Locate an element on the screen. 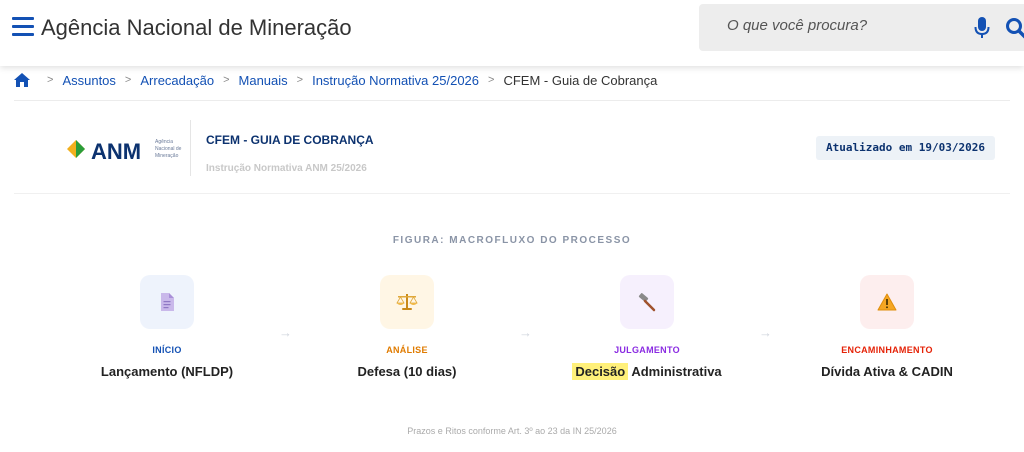 This screenshot has height=452, width=1024. process-step-analise: ANÁLISE Defesa (10 dias) is located at coordinates (407, 327).